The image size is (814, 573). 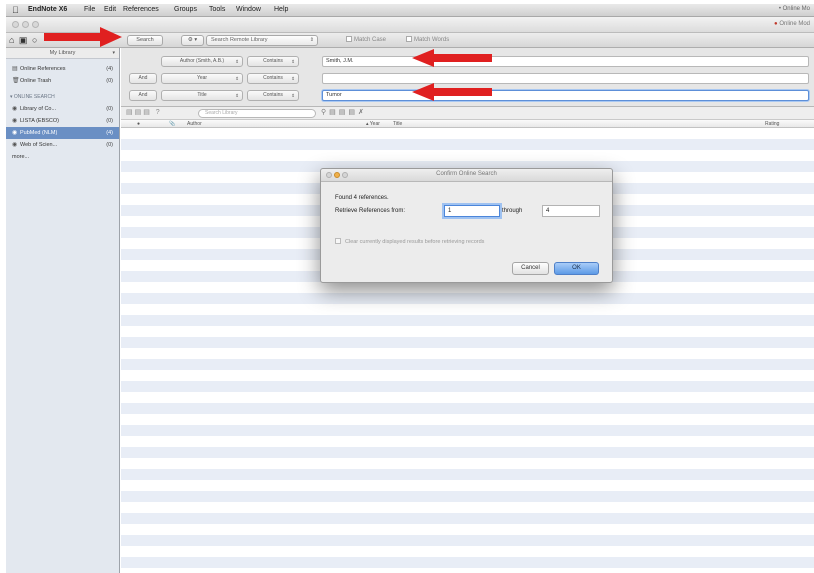 What do you see at coordinates (452, 92) in the screenshot?
I see `annotation-arrow-title` at bounding box center [452, 92].